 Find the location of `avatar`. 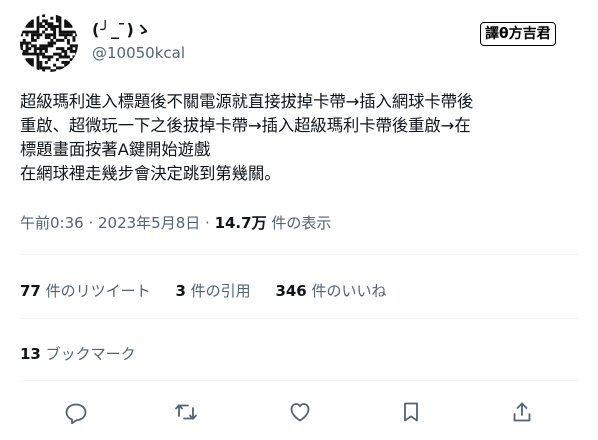

avatar is located at coordinates (49, 43).